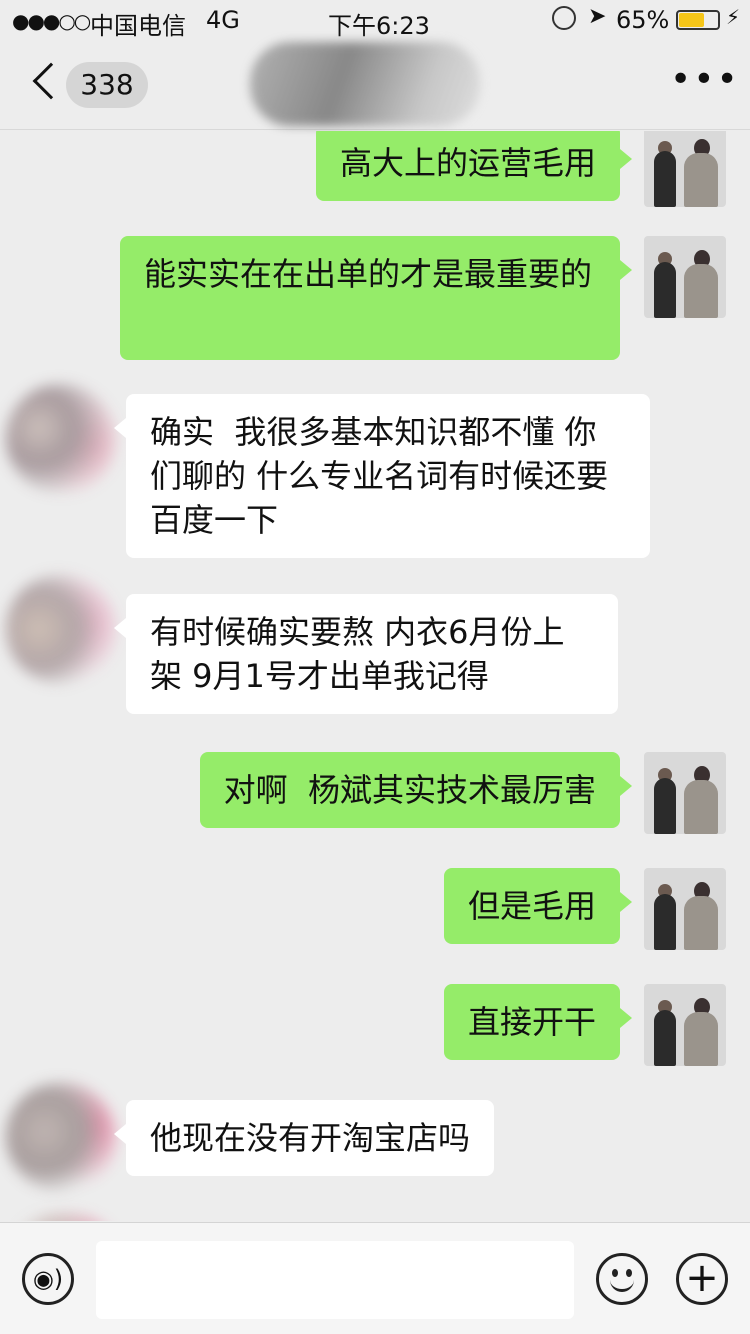 Image resolution: width=750 pixels, height=1334 pixels. Describe the element at coordinates (368, 274) in the screenshot. I see `message-text: 能实实在在出单的才是最重要的` at that location.